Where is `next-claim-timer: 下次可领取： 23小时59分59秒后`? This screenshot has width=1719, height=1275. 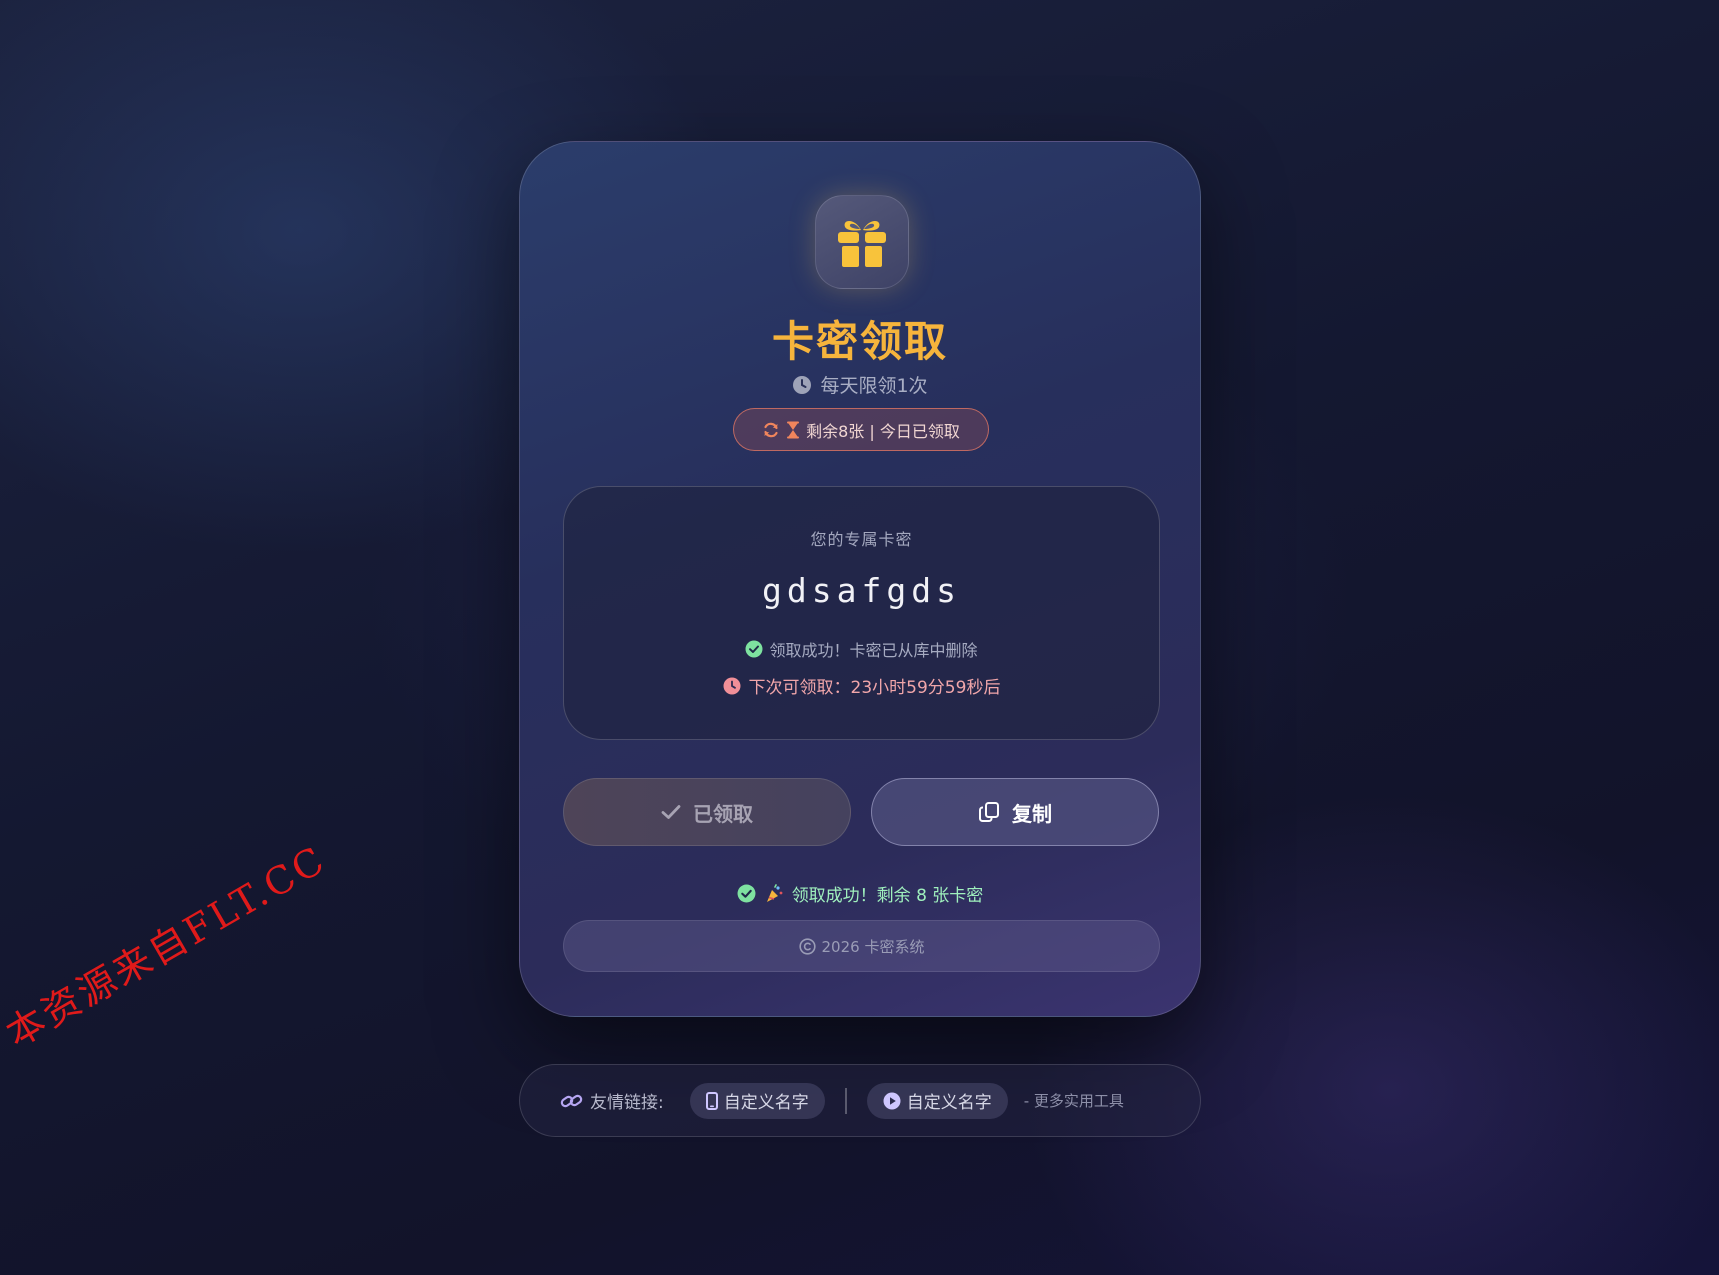
next-claim-timer: 下次可领取： 23小时59分59秒后 is located at coordinates (861, 685).